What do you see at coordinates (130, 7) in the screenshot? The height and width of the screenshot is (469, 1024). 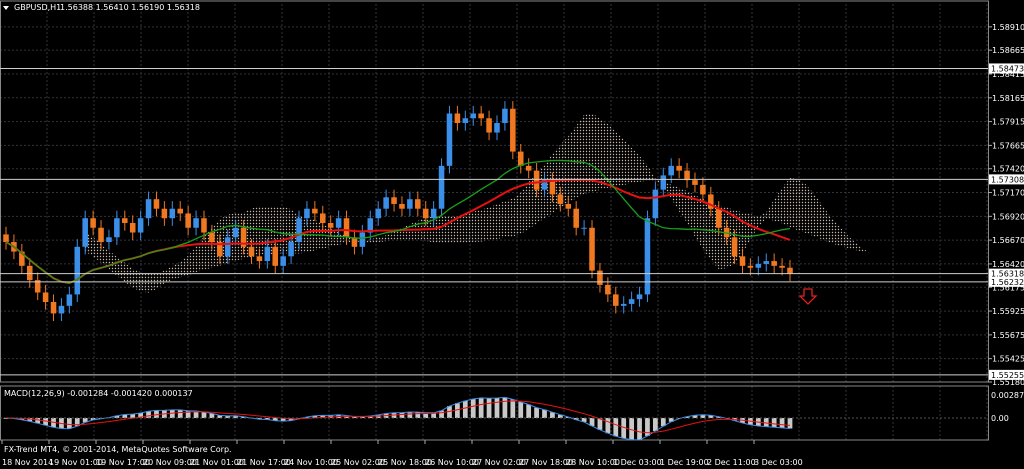 I see `ohlc-label: 1.56388 1.56410 1.56190 1.56318` at bounding box center [130, 7].